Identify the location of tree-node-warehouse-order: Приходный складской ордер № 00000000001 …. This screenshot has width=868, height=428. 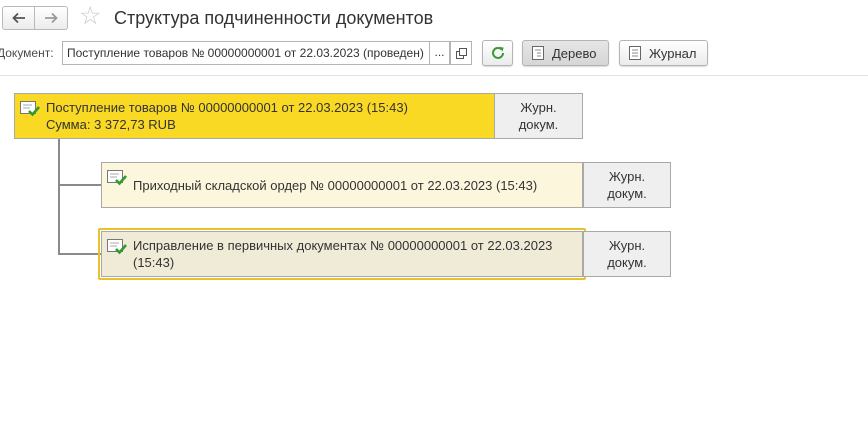
(342, 185).